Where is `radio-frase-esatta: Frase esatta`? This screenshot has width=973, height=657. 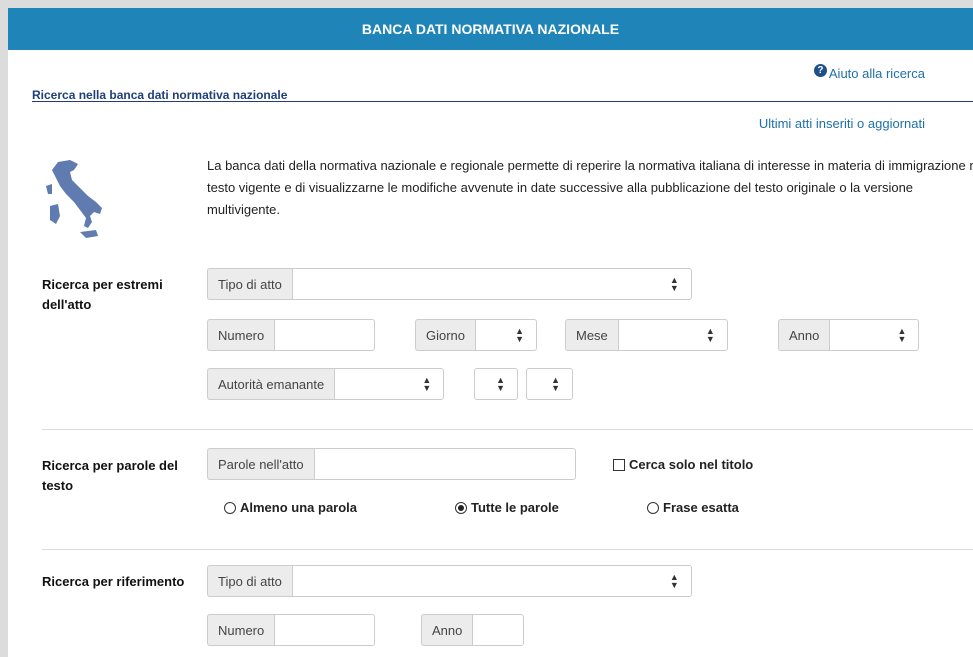
radio-frase-esatta: Frase esatta is located at coordinates (693, 507).